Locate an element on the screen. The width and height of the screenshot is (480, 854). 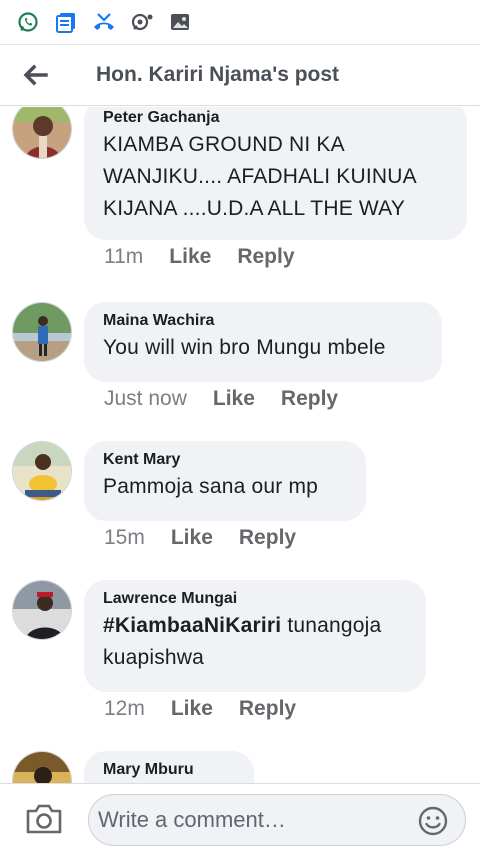
comment-actions: 15m Like Reply is located at coordinates (200, 538).